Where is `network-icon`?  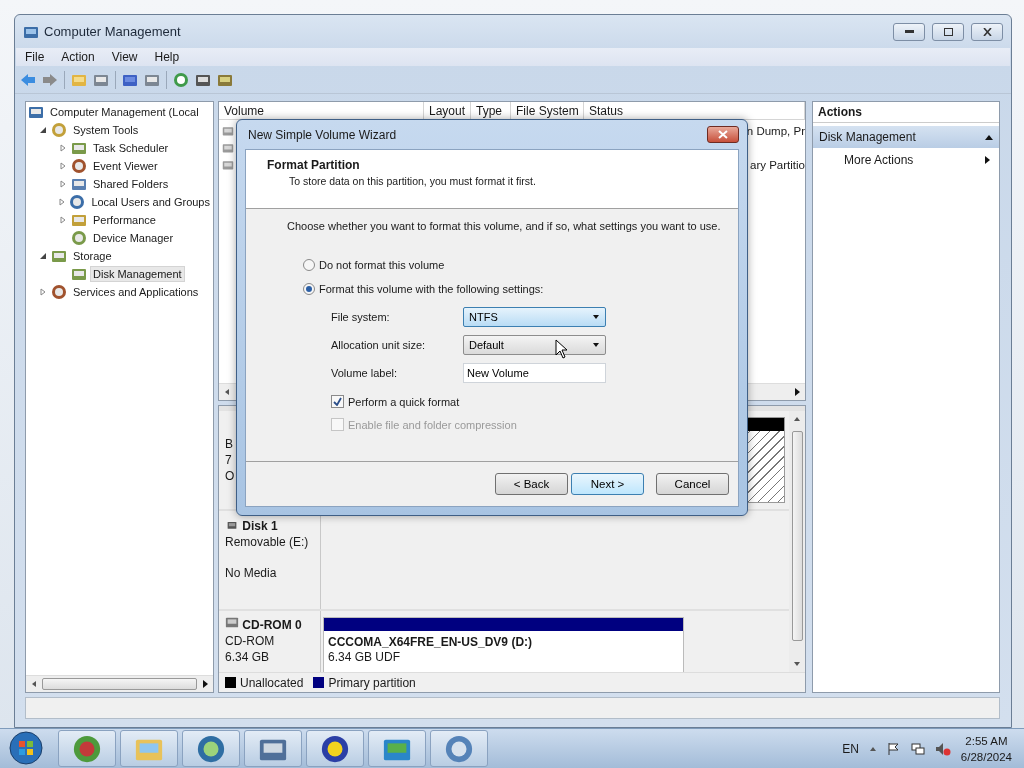 network-icon is located at coordinates (917, 748).